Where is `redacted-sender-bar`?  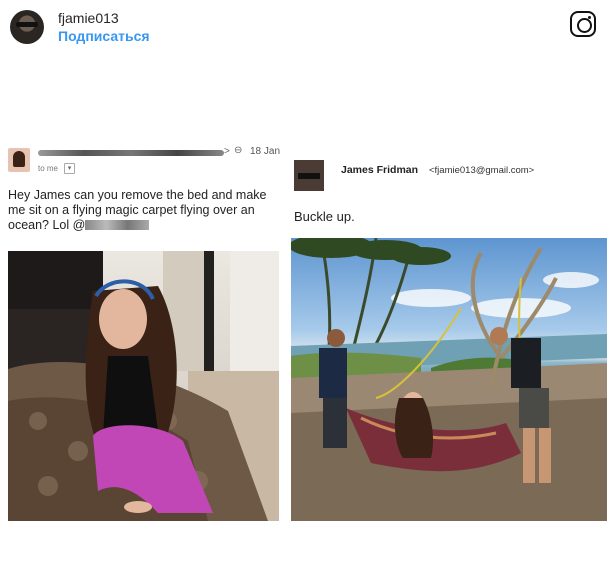
redacted-sender-bar is located at coordinates (131, 153).